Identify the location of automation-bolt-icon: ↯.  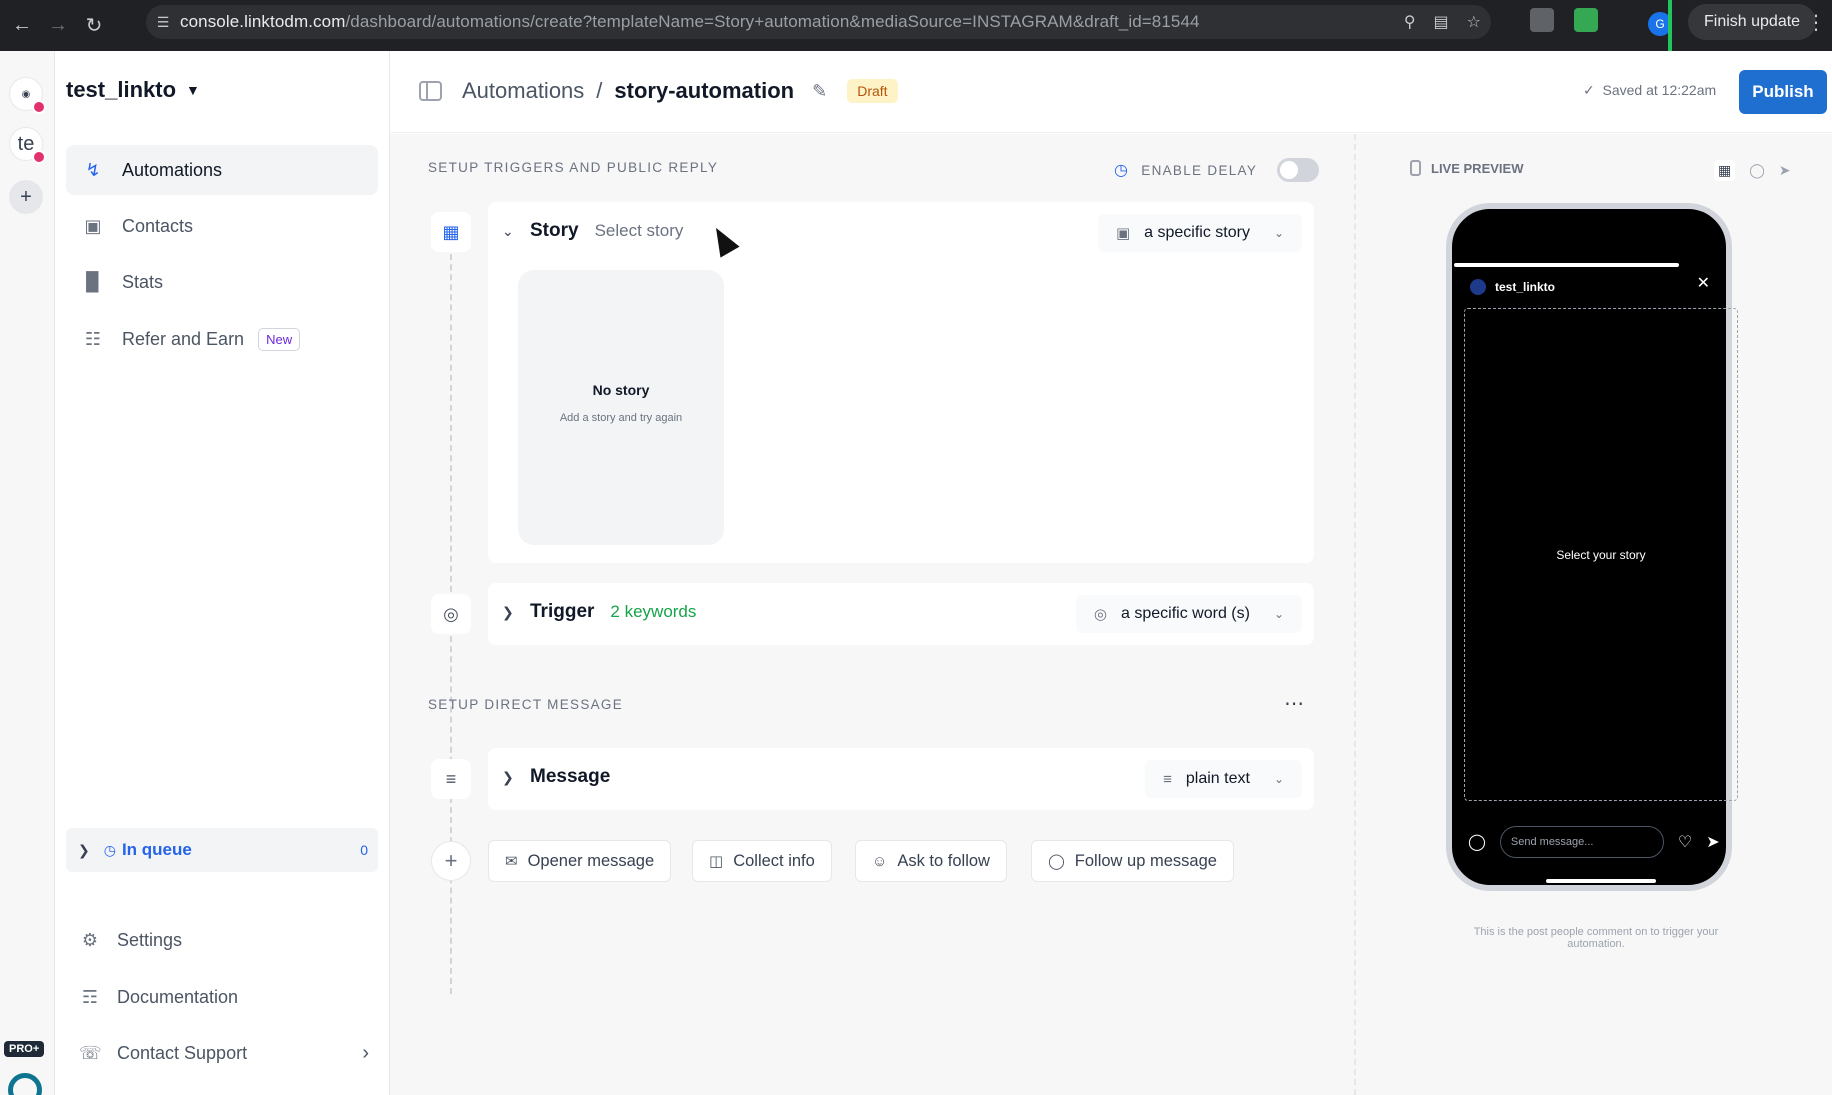
(93, 169).